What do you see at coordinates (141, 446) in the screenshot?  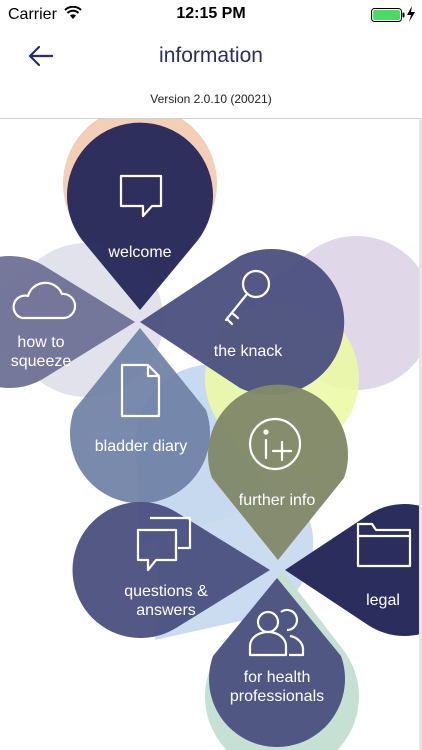 I see `bladder-diary-label: bladder diary` at bounding box center [141, 446].